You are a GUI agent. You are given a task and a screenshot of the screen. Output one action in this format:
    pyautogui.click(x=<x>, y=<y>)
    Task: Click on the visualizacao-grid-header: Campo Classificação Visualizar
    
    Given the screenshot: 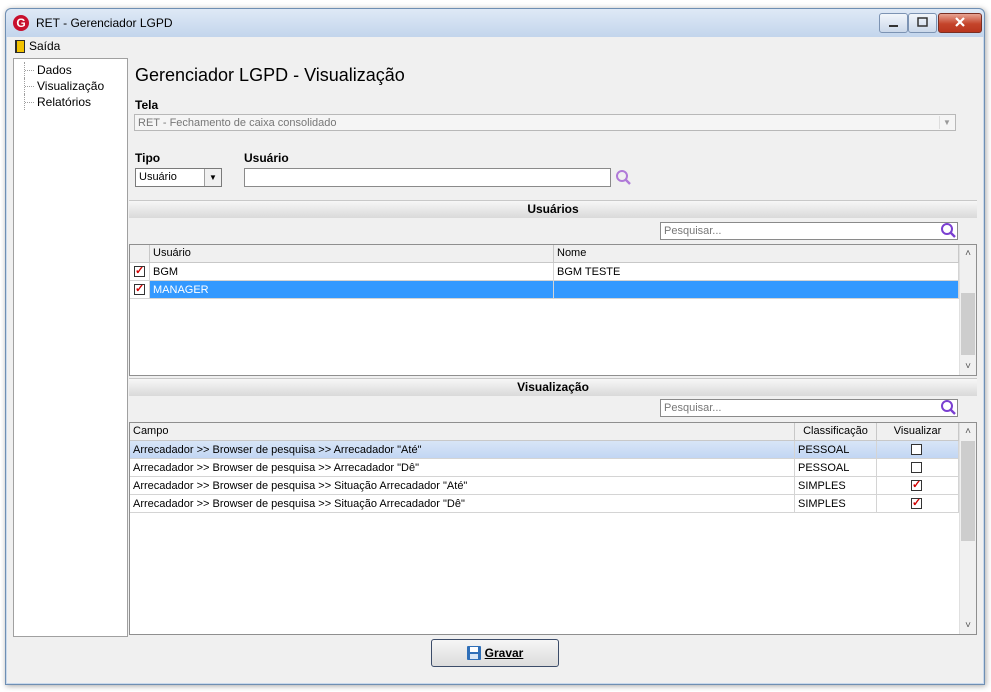 What is the action you would take?
    pyautogui.click(x=544, y=432)
    